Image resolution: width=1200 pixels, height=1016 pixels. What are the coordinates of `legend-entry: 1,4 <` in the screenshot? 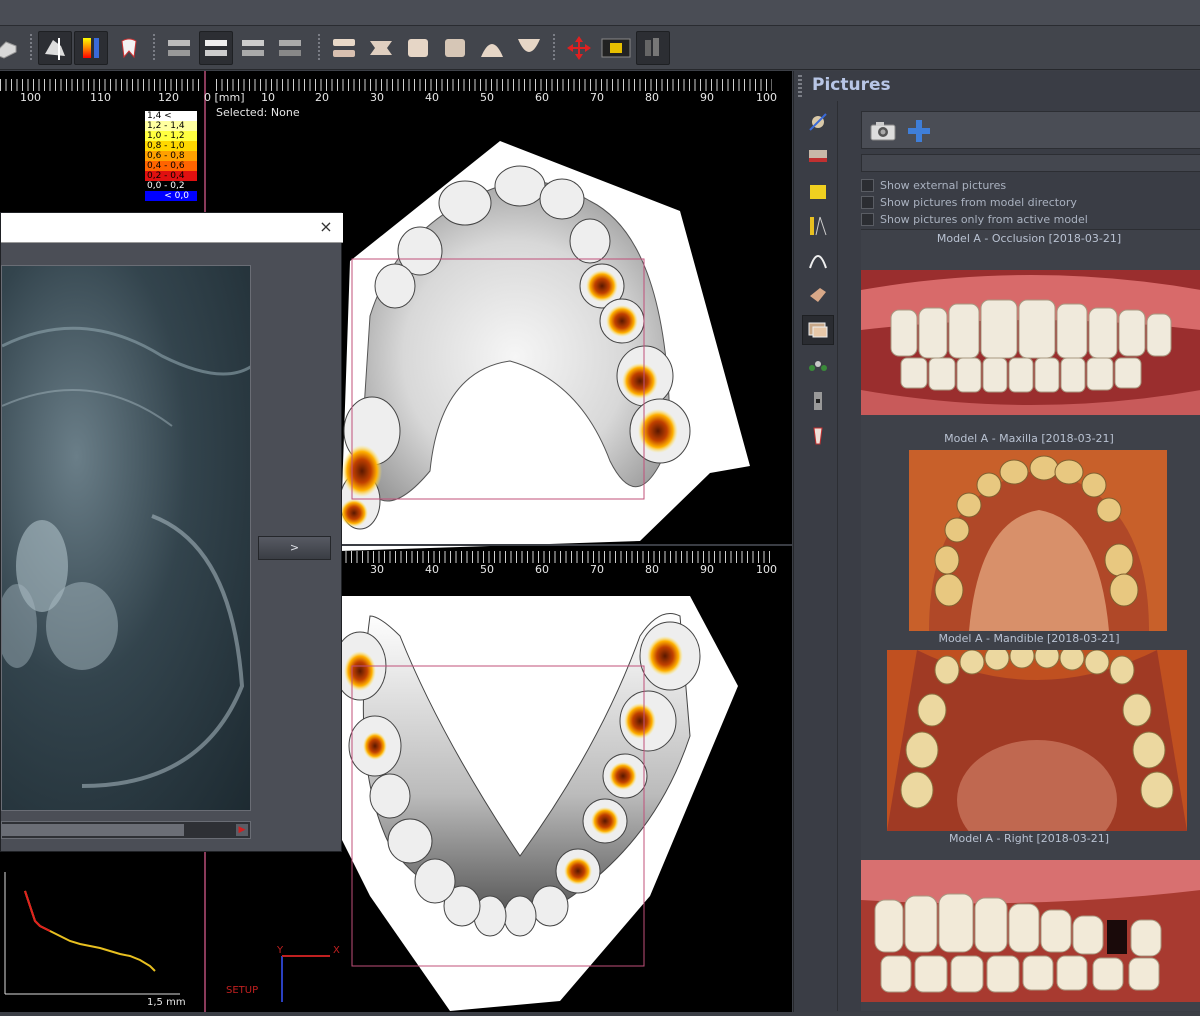 It's located at (171, 116).